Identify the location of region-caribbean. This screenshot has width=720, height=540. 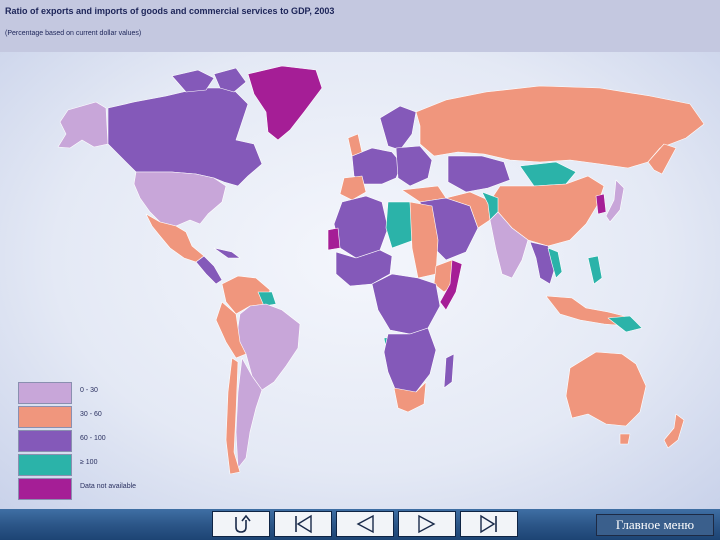
(227, 253).